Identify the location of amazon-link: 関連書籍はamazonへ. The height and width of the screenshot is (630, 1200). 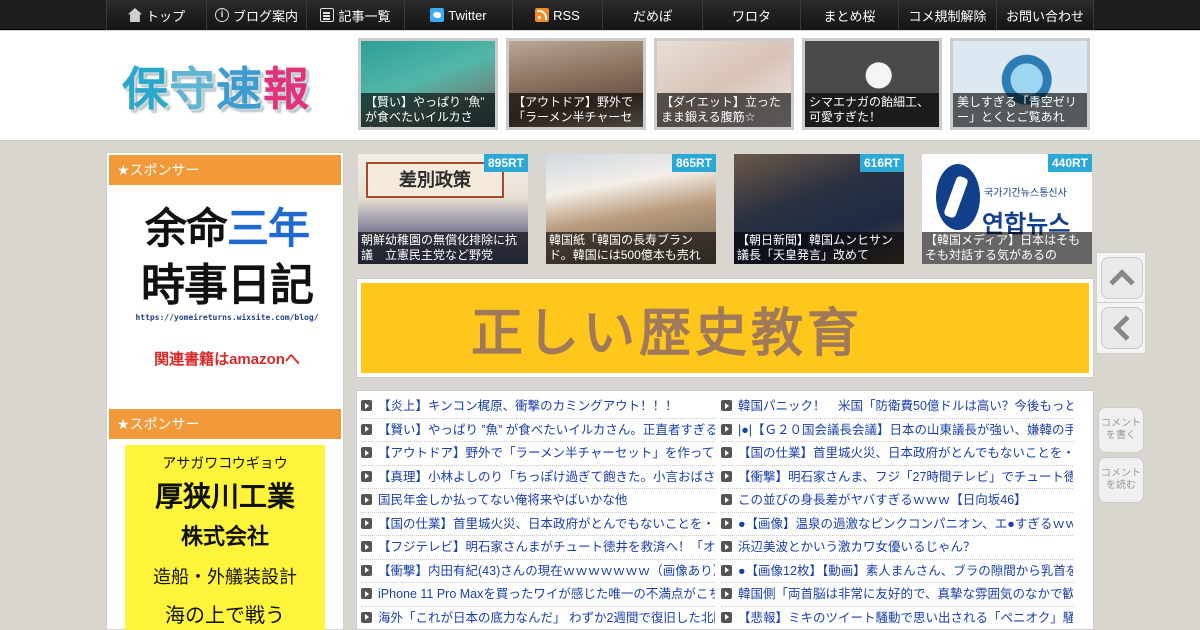
(227, 358).